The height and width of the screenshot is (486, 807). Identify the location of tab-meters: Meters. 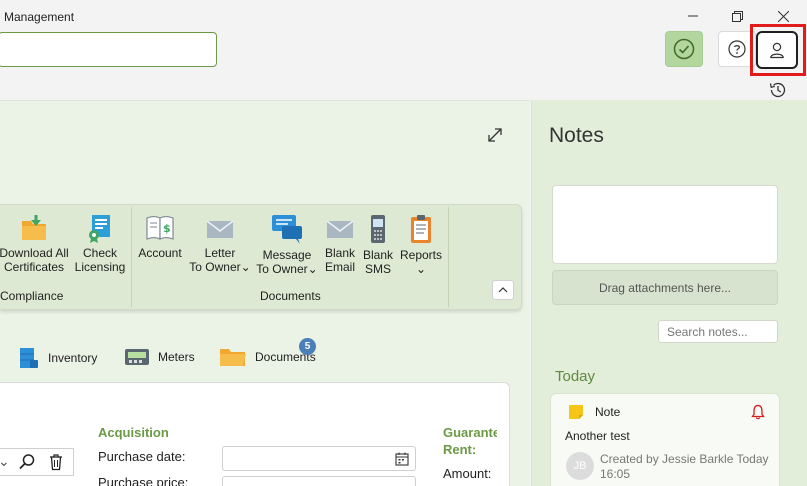
(159, 357).